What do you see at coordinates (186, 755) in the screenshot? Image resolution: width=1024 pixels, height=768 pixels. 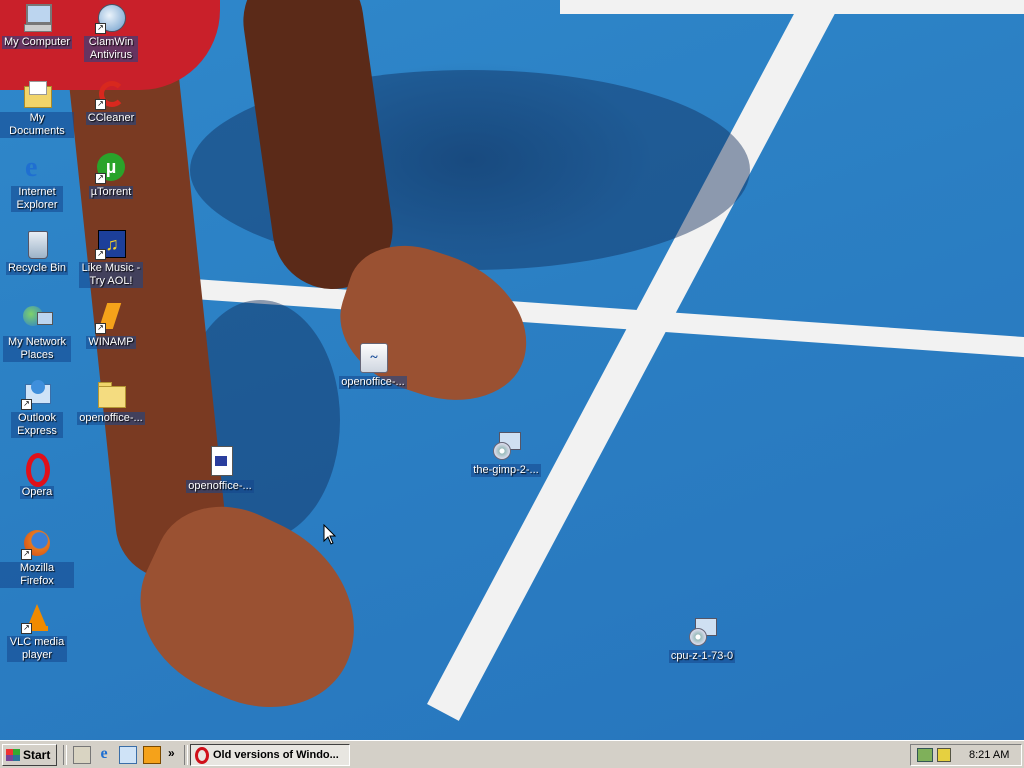 I see `taskbar-separator` at bounding box center [186, 755].